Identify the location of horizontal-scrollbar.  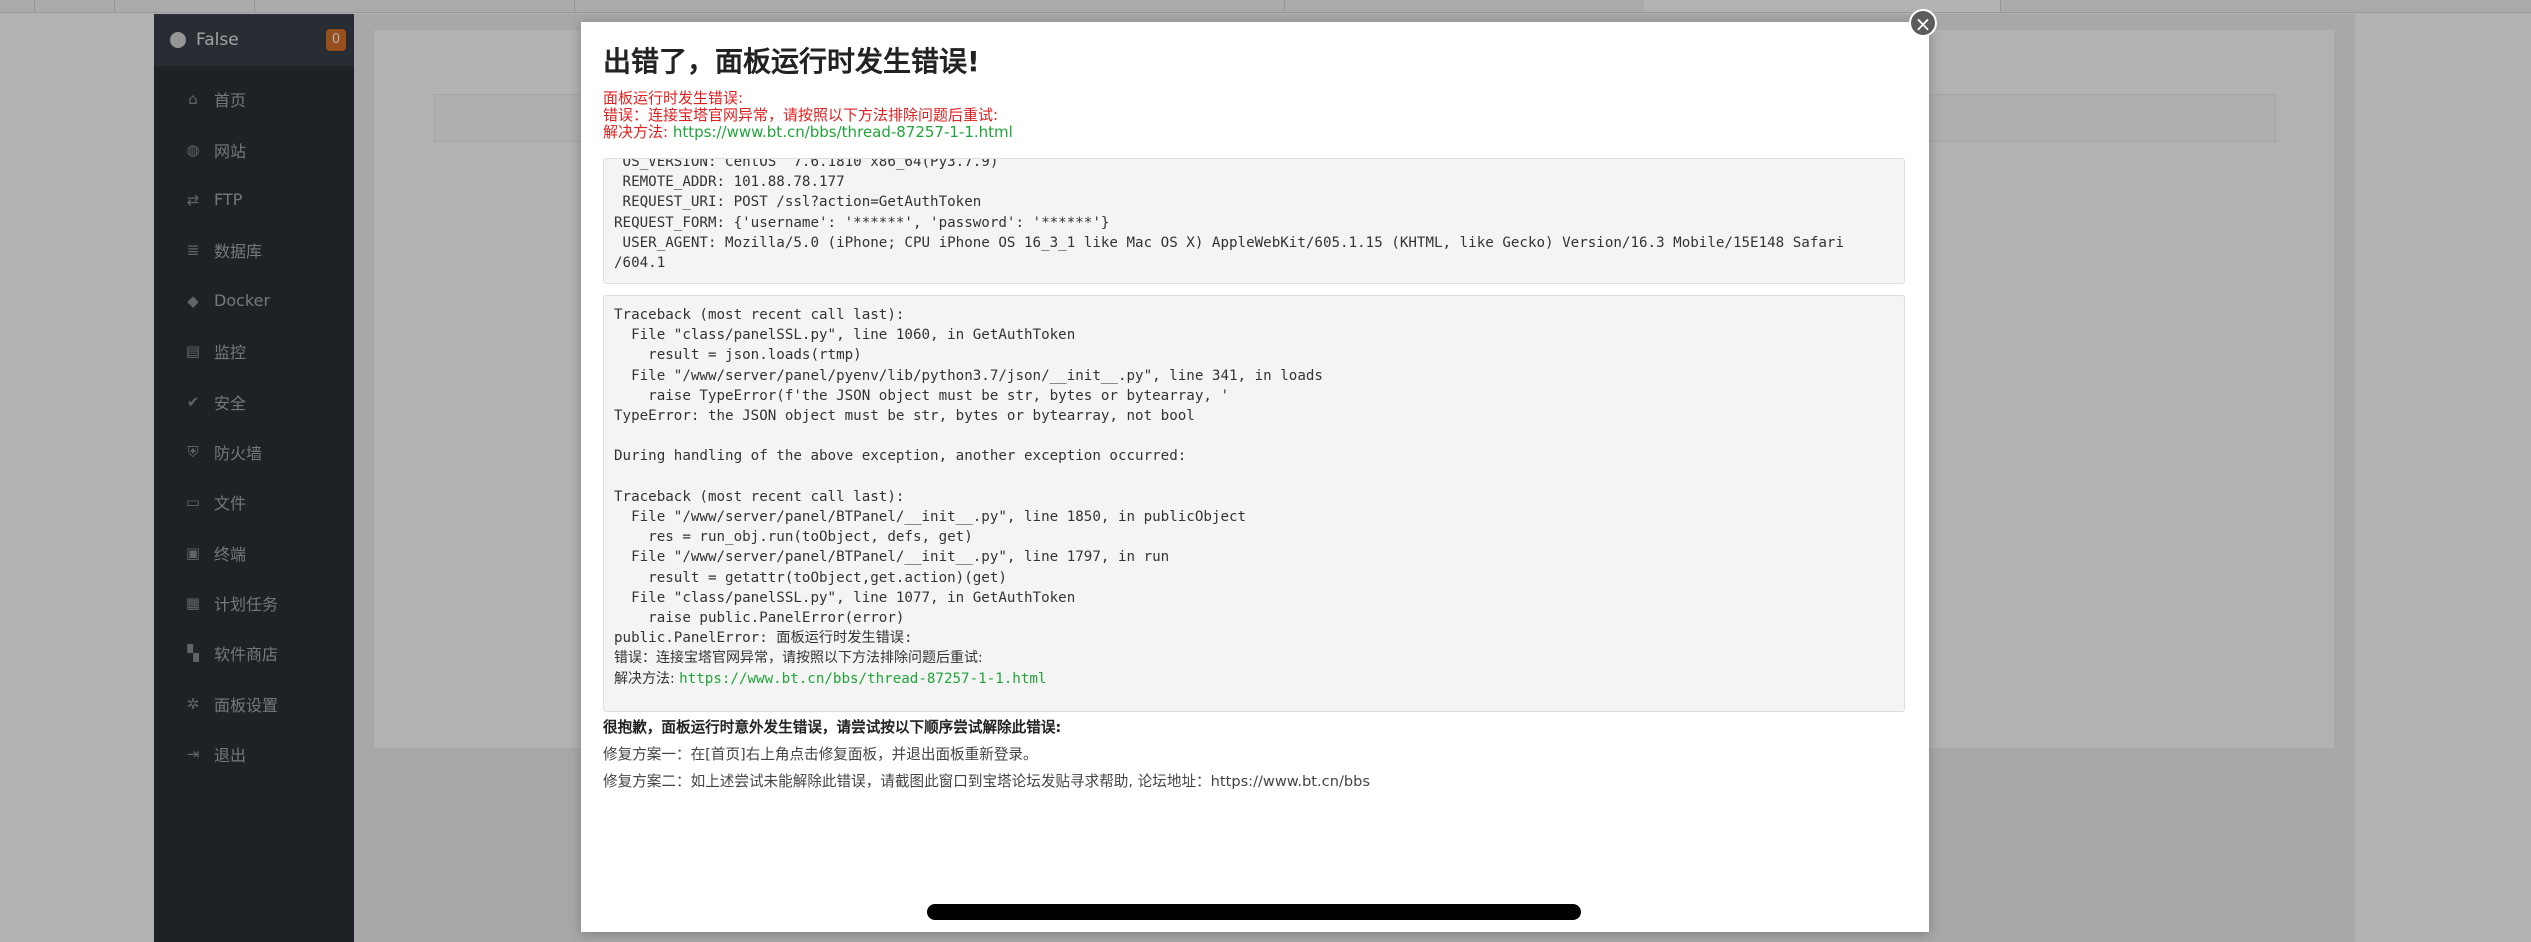
(1254, 912).